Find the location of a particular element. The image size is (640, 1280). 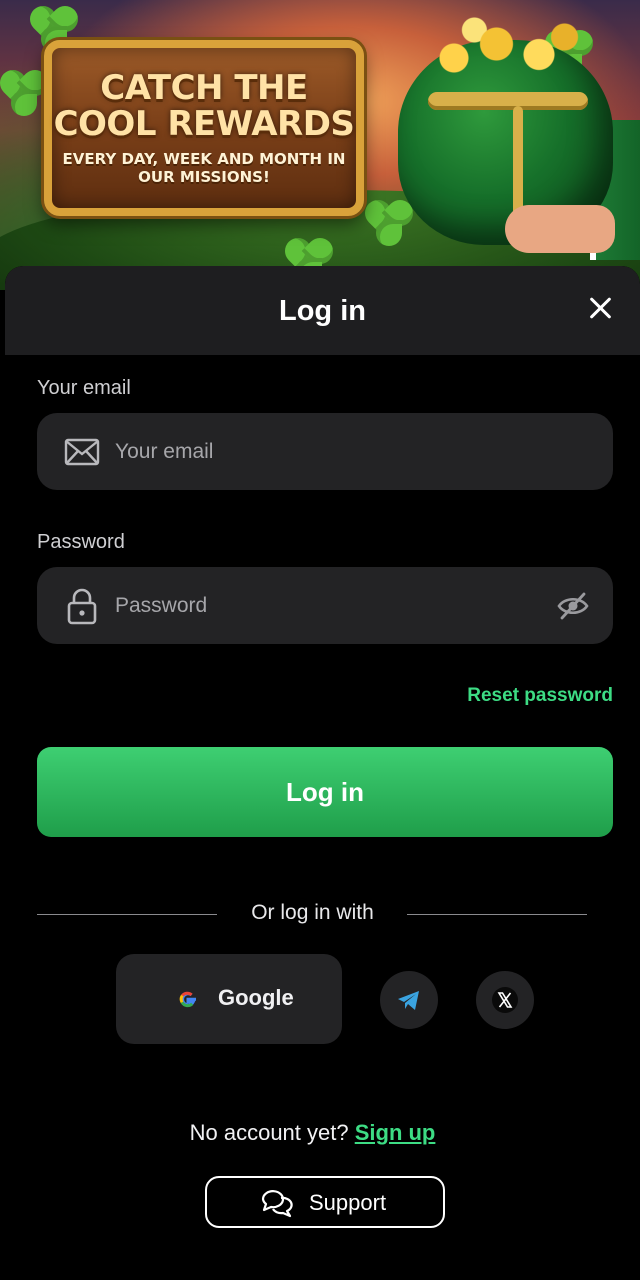

gold-coins is located at coordinates (505, 51).